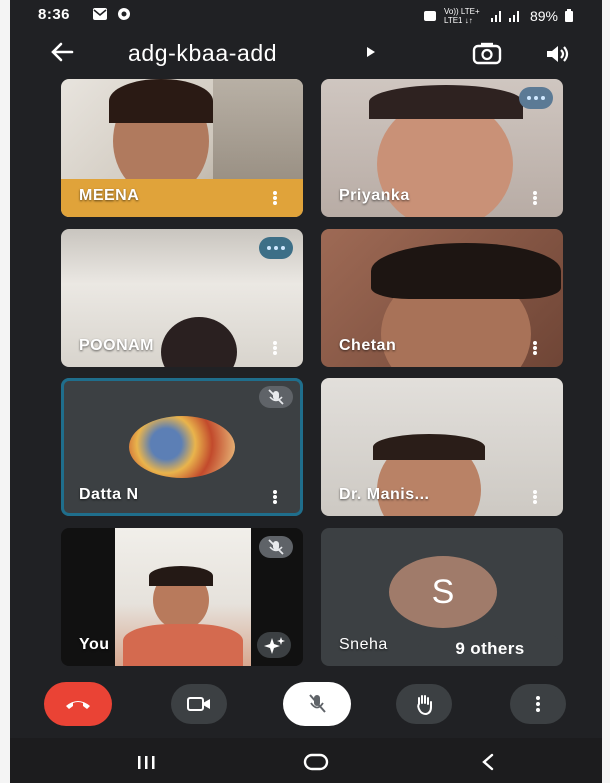  I want to click on others-chip: 9 others, so click(490, 649).